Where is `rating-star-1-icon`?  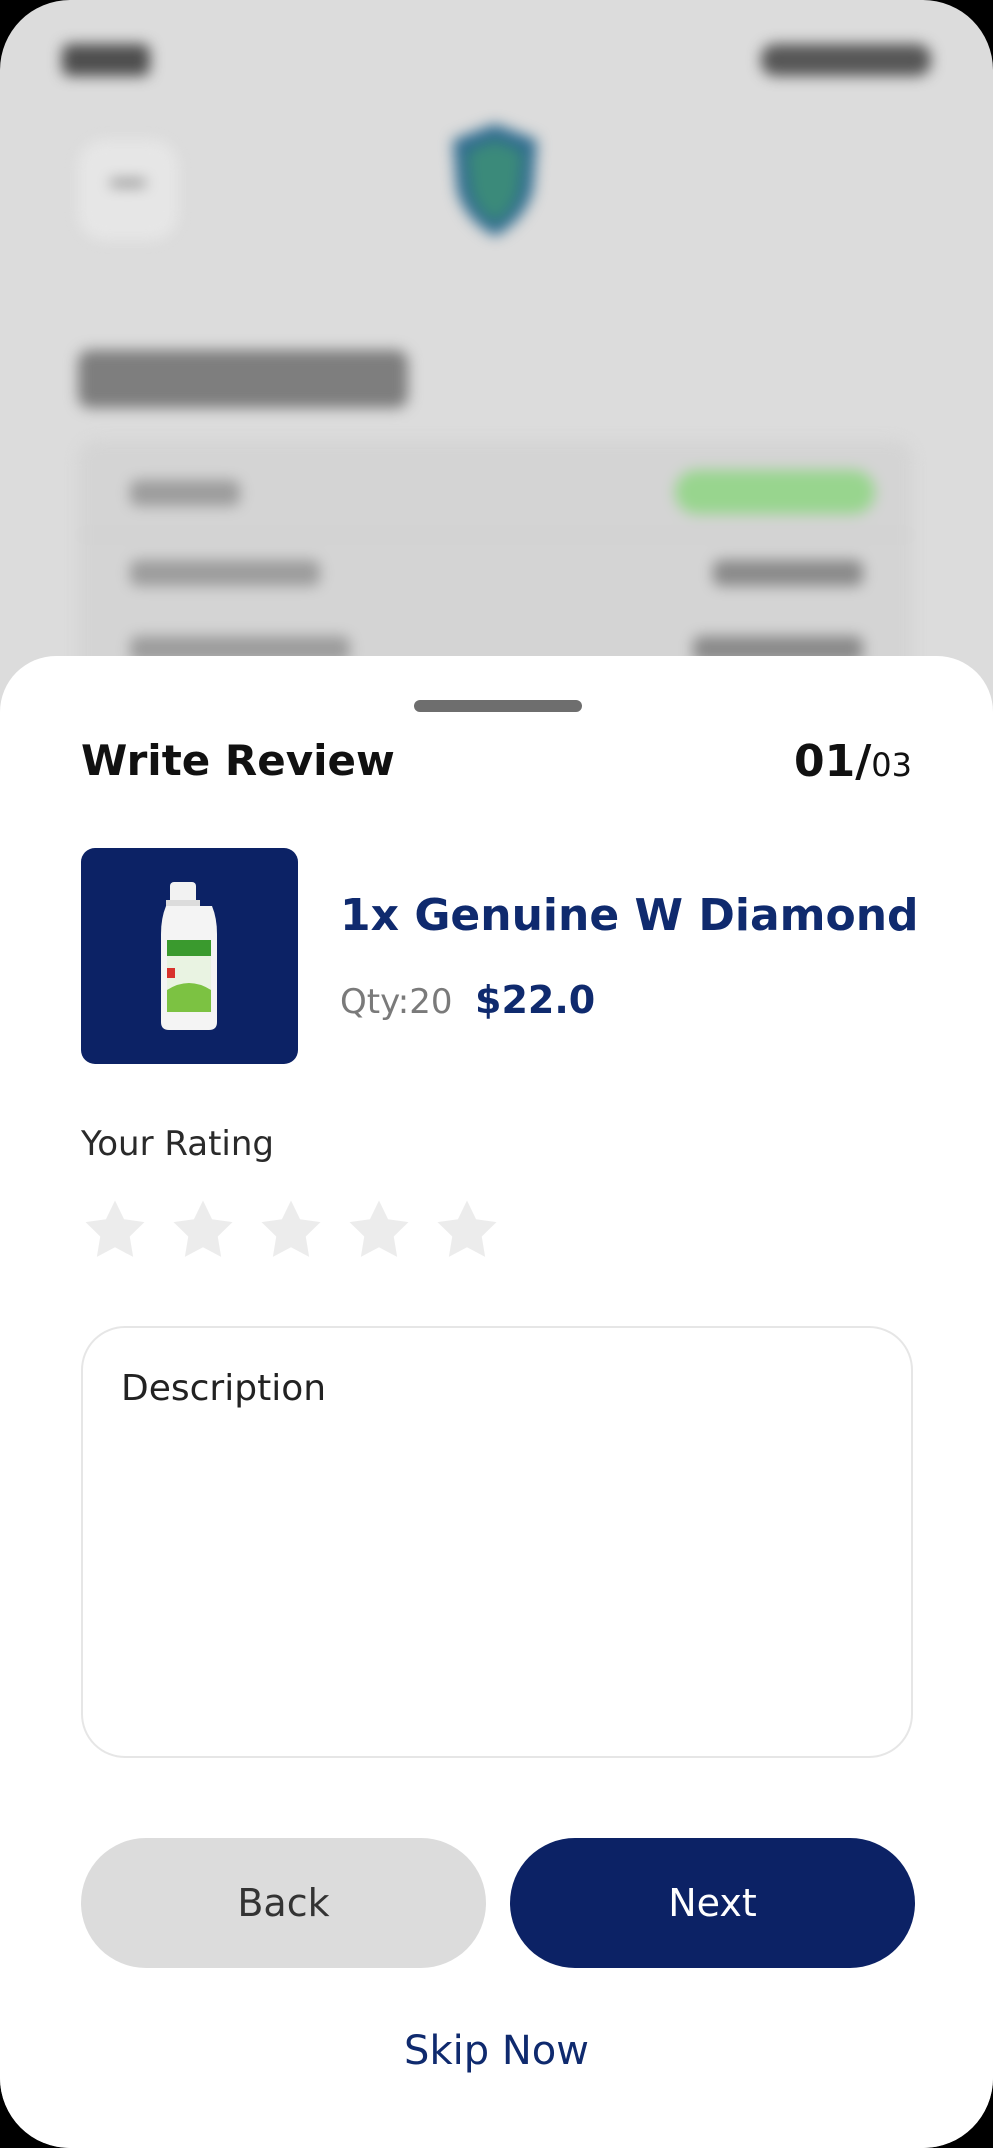
rating-star-1-icon is located at coordinates (115, 1230).